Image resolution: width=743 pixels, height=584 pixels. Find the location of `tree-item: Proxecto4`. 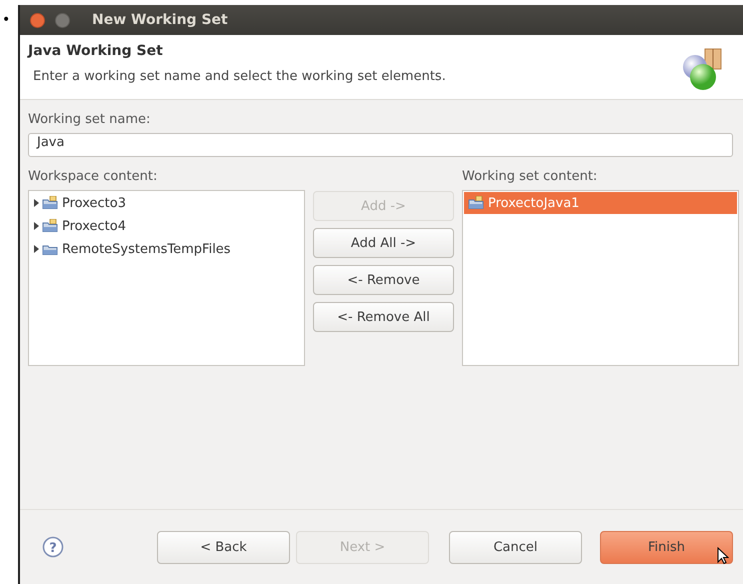

tree-item: Proxecto4 is located at coordinates (166, 226).